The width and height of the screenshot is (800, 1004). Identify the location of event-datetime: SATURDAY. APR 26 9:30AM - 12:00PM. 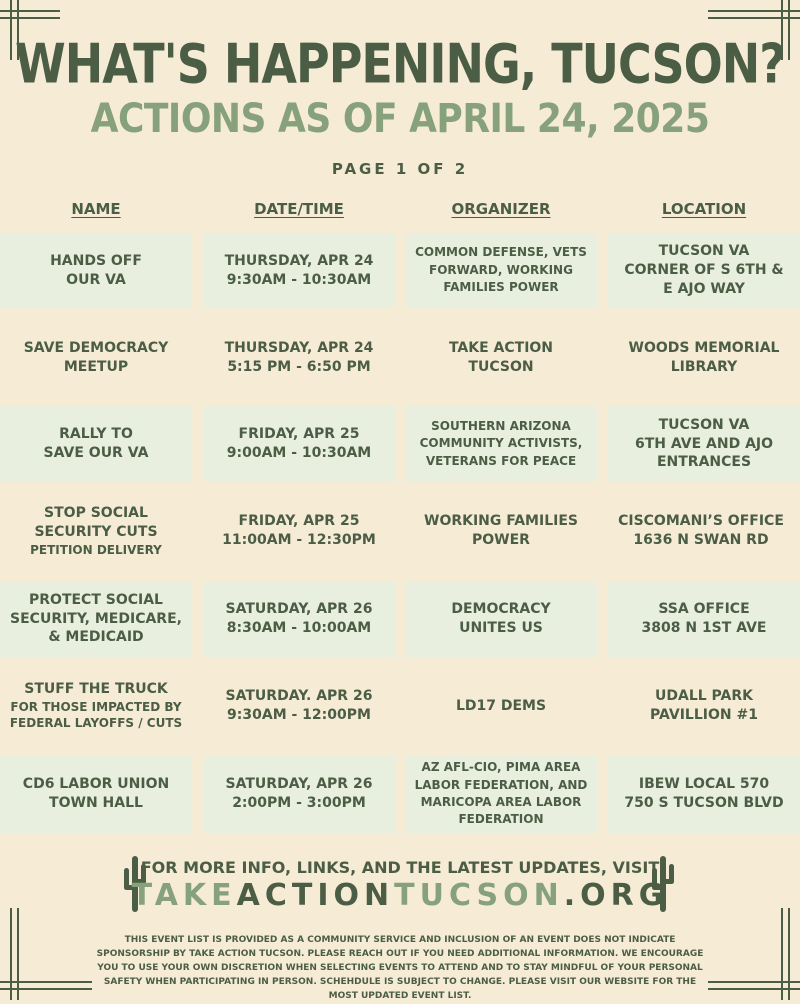
(299, 705).